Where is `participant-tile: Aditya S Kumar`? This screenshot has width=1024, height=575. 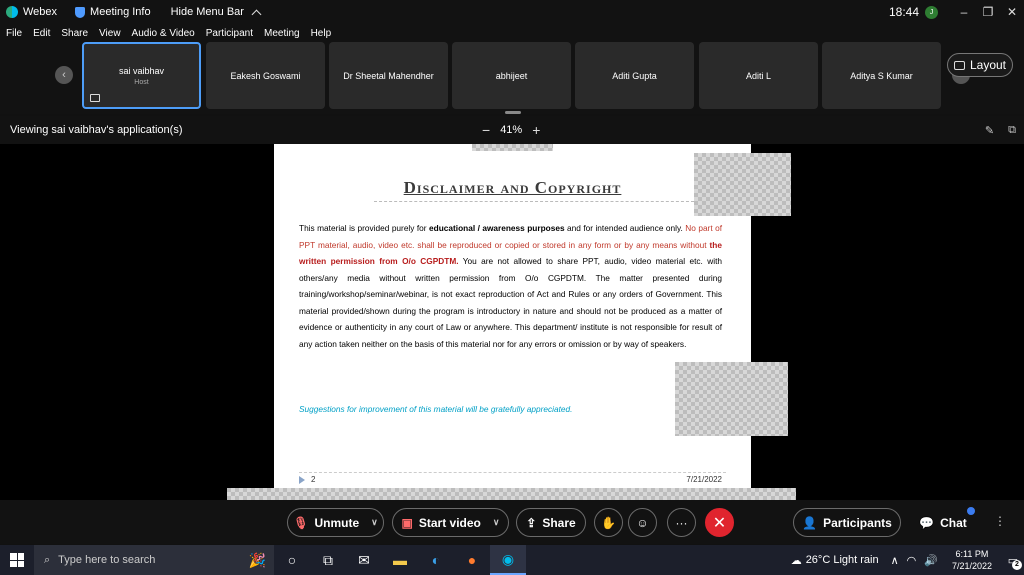
participant-tile: Aditya S Kumar is located at coordinates (881, 75).